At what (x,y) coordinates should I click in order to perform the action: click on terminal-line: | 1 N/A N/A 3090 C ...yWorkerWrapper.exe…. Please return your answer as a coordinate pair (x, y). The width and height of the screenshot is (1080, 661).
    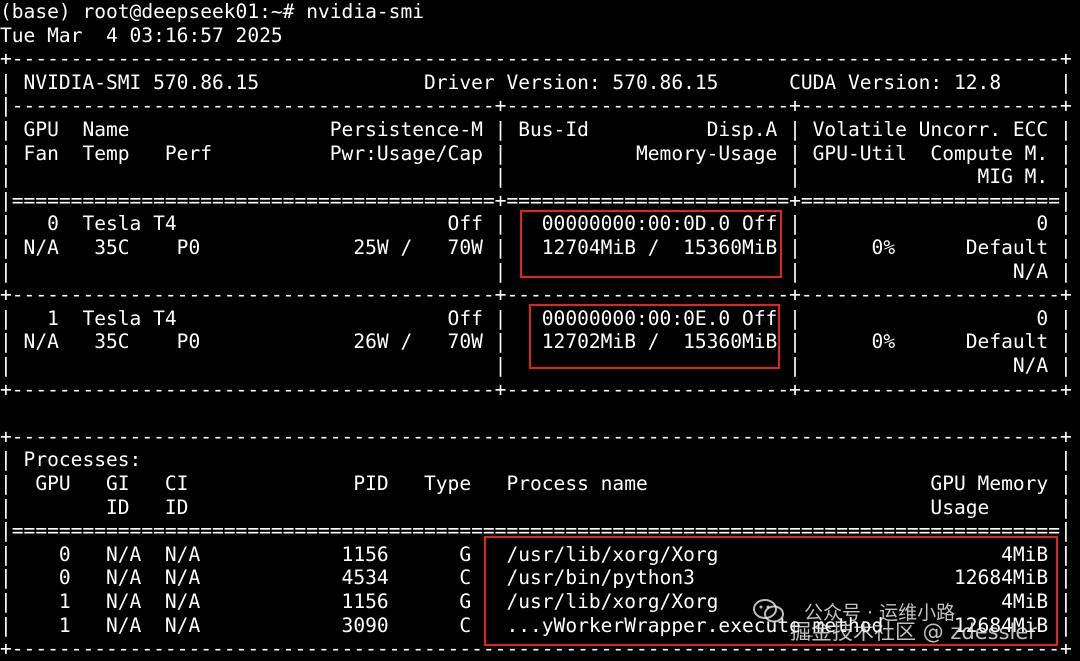
    Looking at the image, I should click on (536, 625).